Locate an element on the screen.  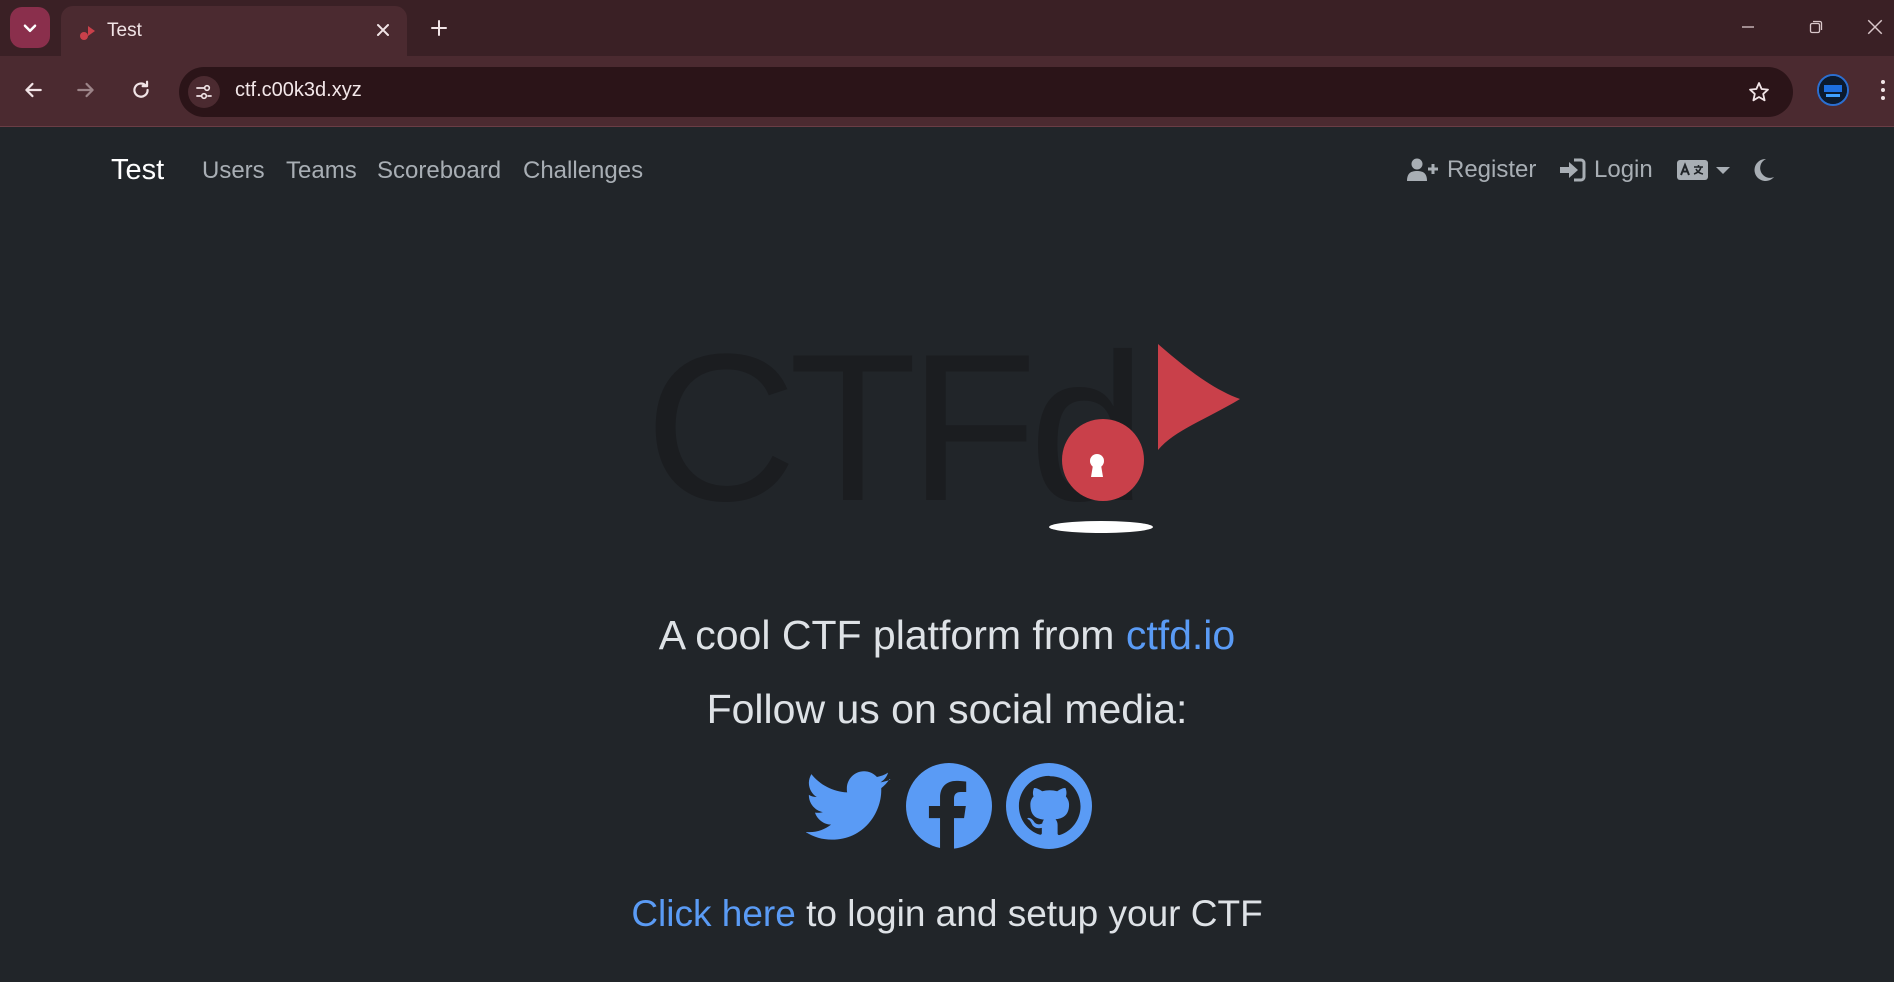
navbar-brand: Test is located at coordinates (137, 170).